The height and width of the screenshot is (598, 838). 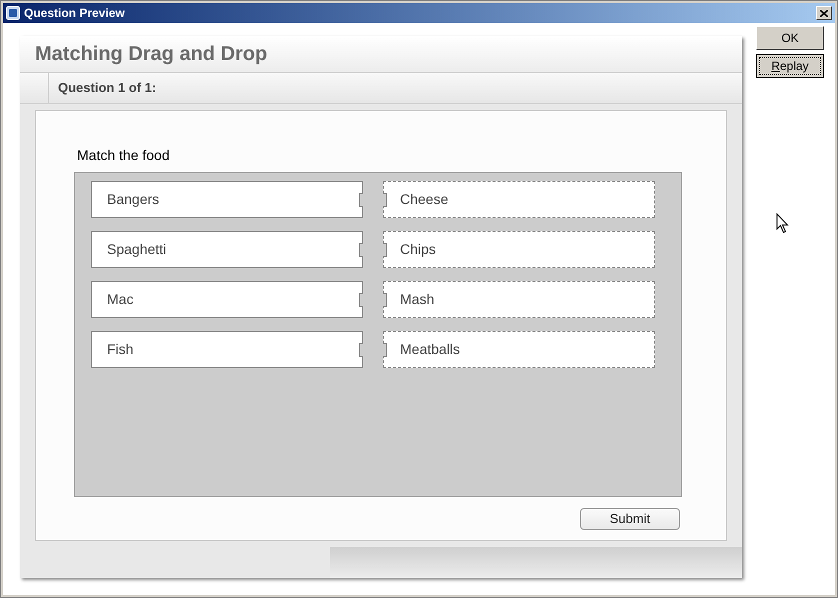 I want to click on drop-target: Meatballs, so click(x=519, y=349).